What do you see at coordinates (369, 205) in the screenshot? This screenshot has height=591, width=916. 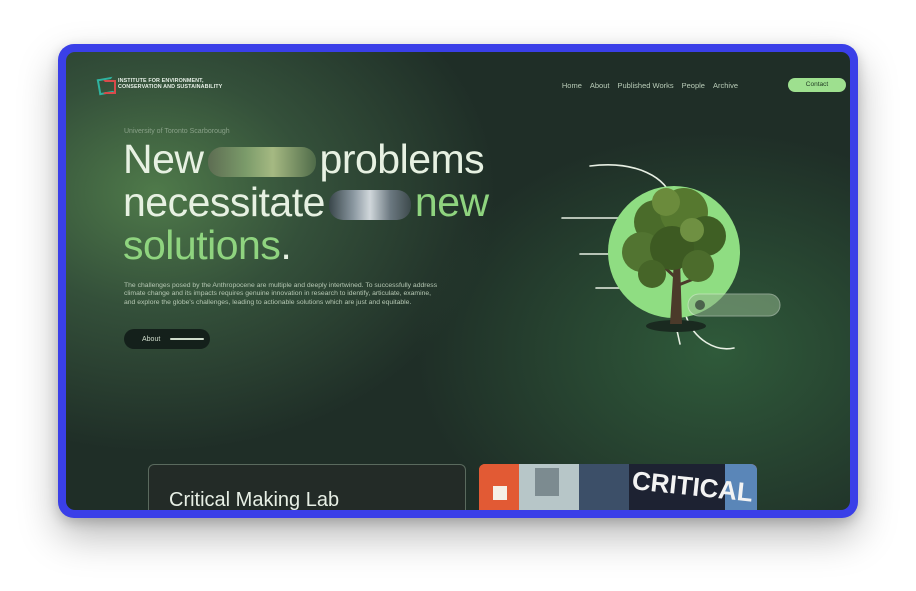 I see `building-pill-image` at bounding box center [369, 205].